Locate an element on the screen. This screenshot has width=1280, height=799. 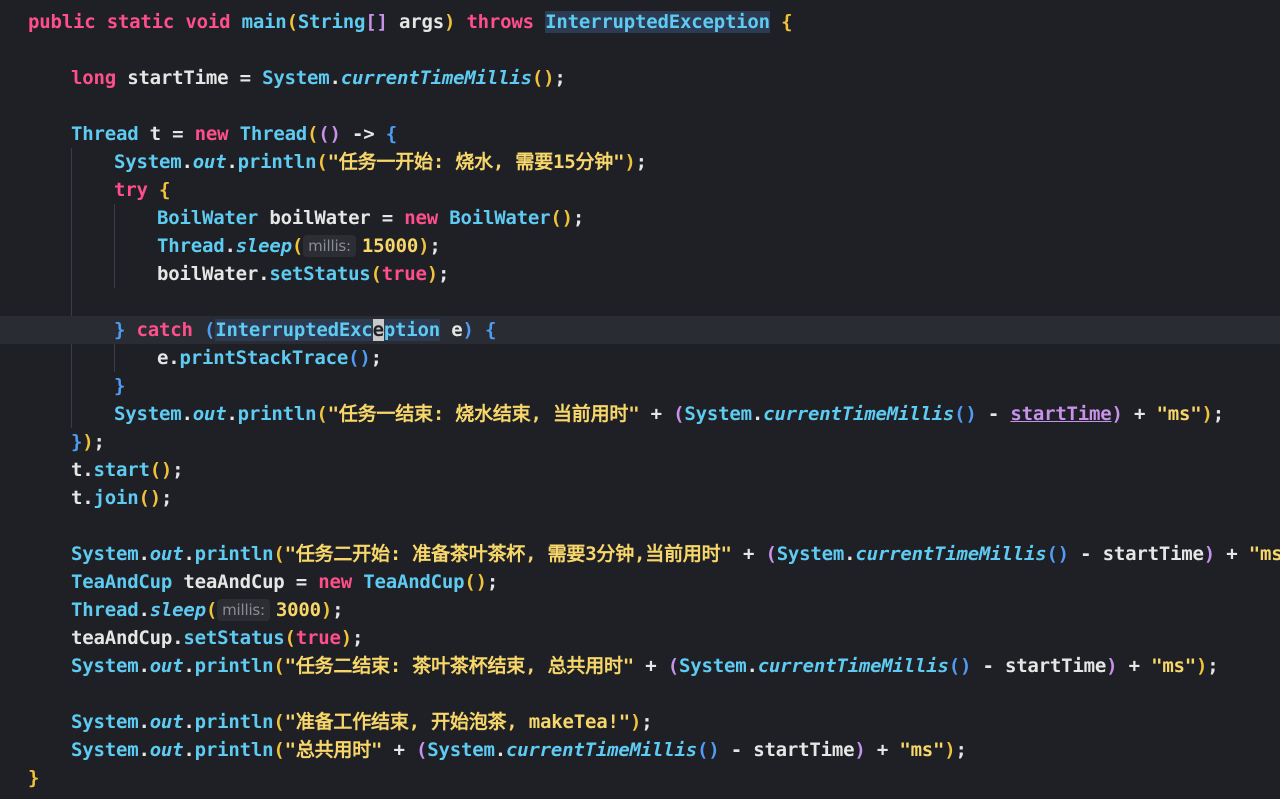
code-line: Thread.sleep(millis: 15000); is located at coordinates (640, 246).